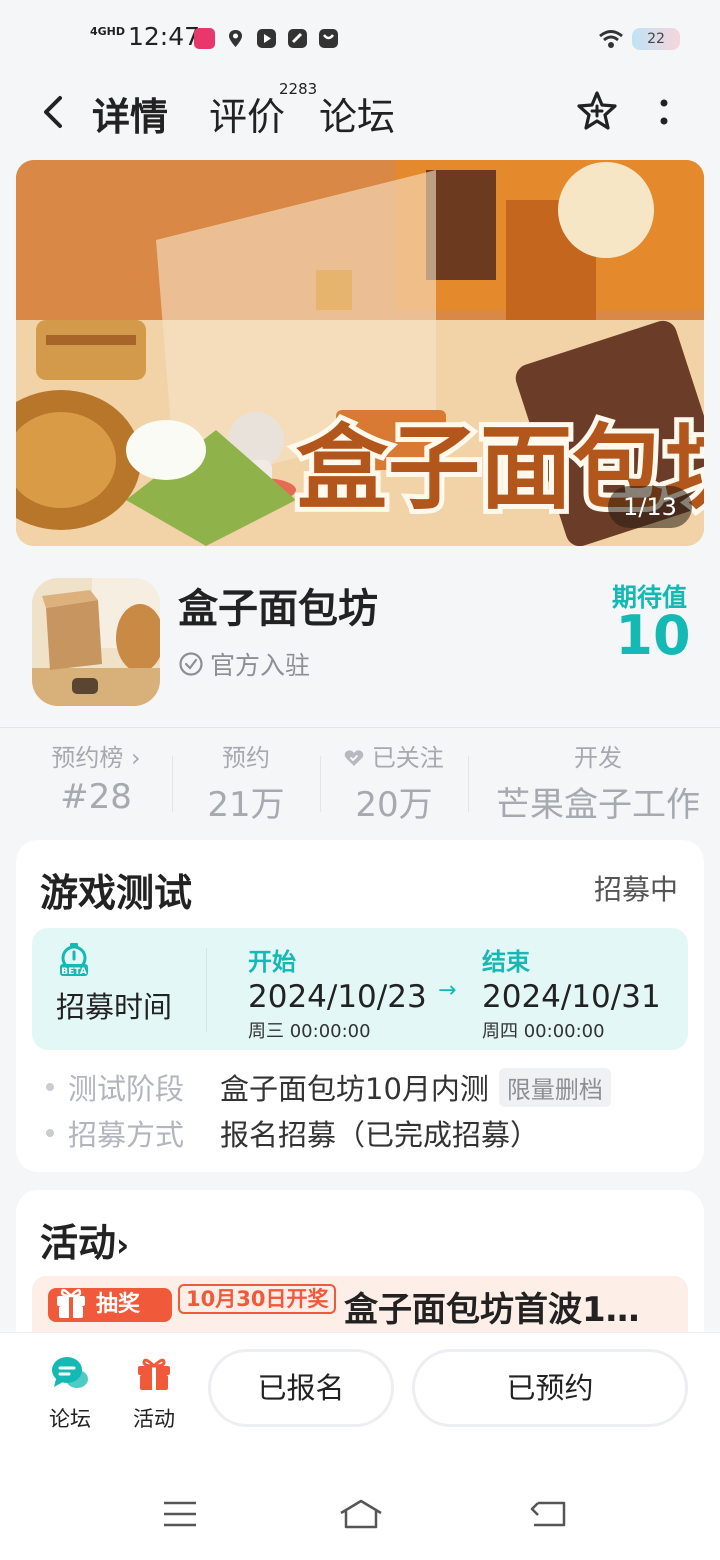  Describe the element at coordinates (653, 635) in the screenshot. I see `expectation-value: 10` at that location.